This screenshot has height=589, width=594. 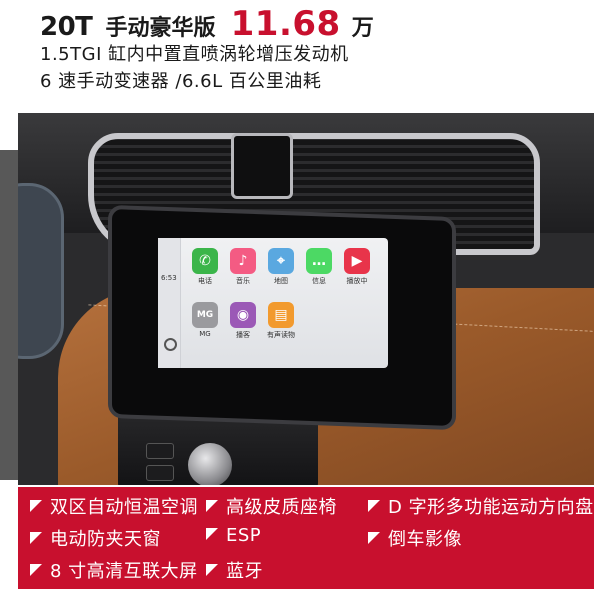 What do you see at coordinates (281, 281) in the screenshot?
I see `app-label: 地图` at bounding box center [281, 281].